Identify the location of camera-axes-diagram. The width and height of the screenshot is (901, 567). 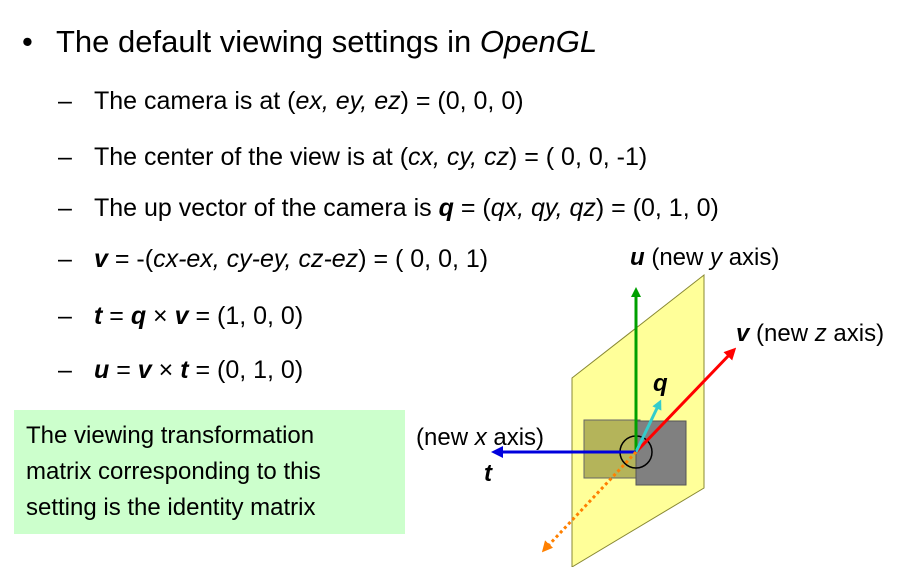
(614, 420).